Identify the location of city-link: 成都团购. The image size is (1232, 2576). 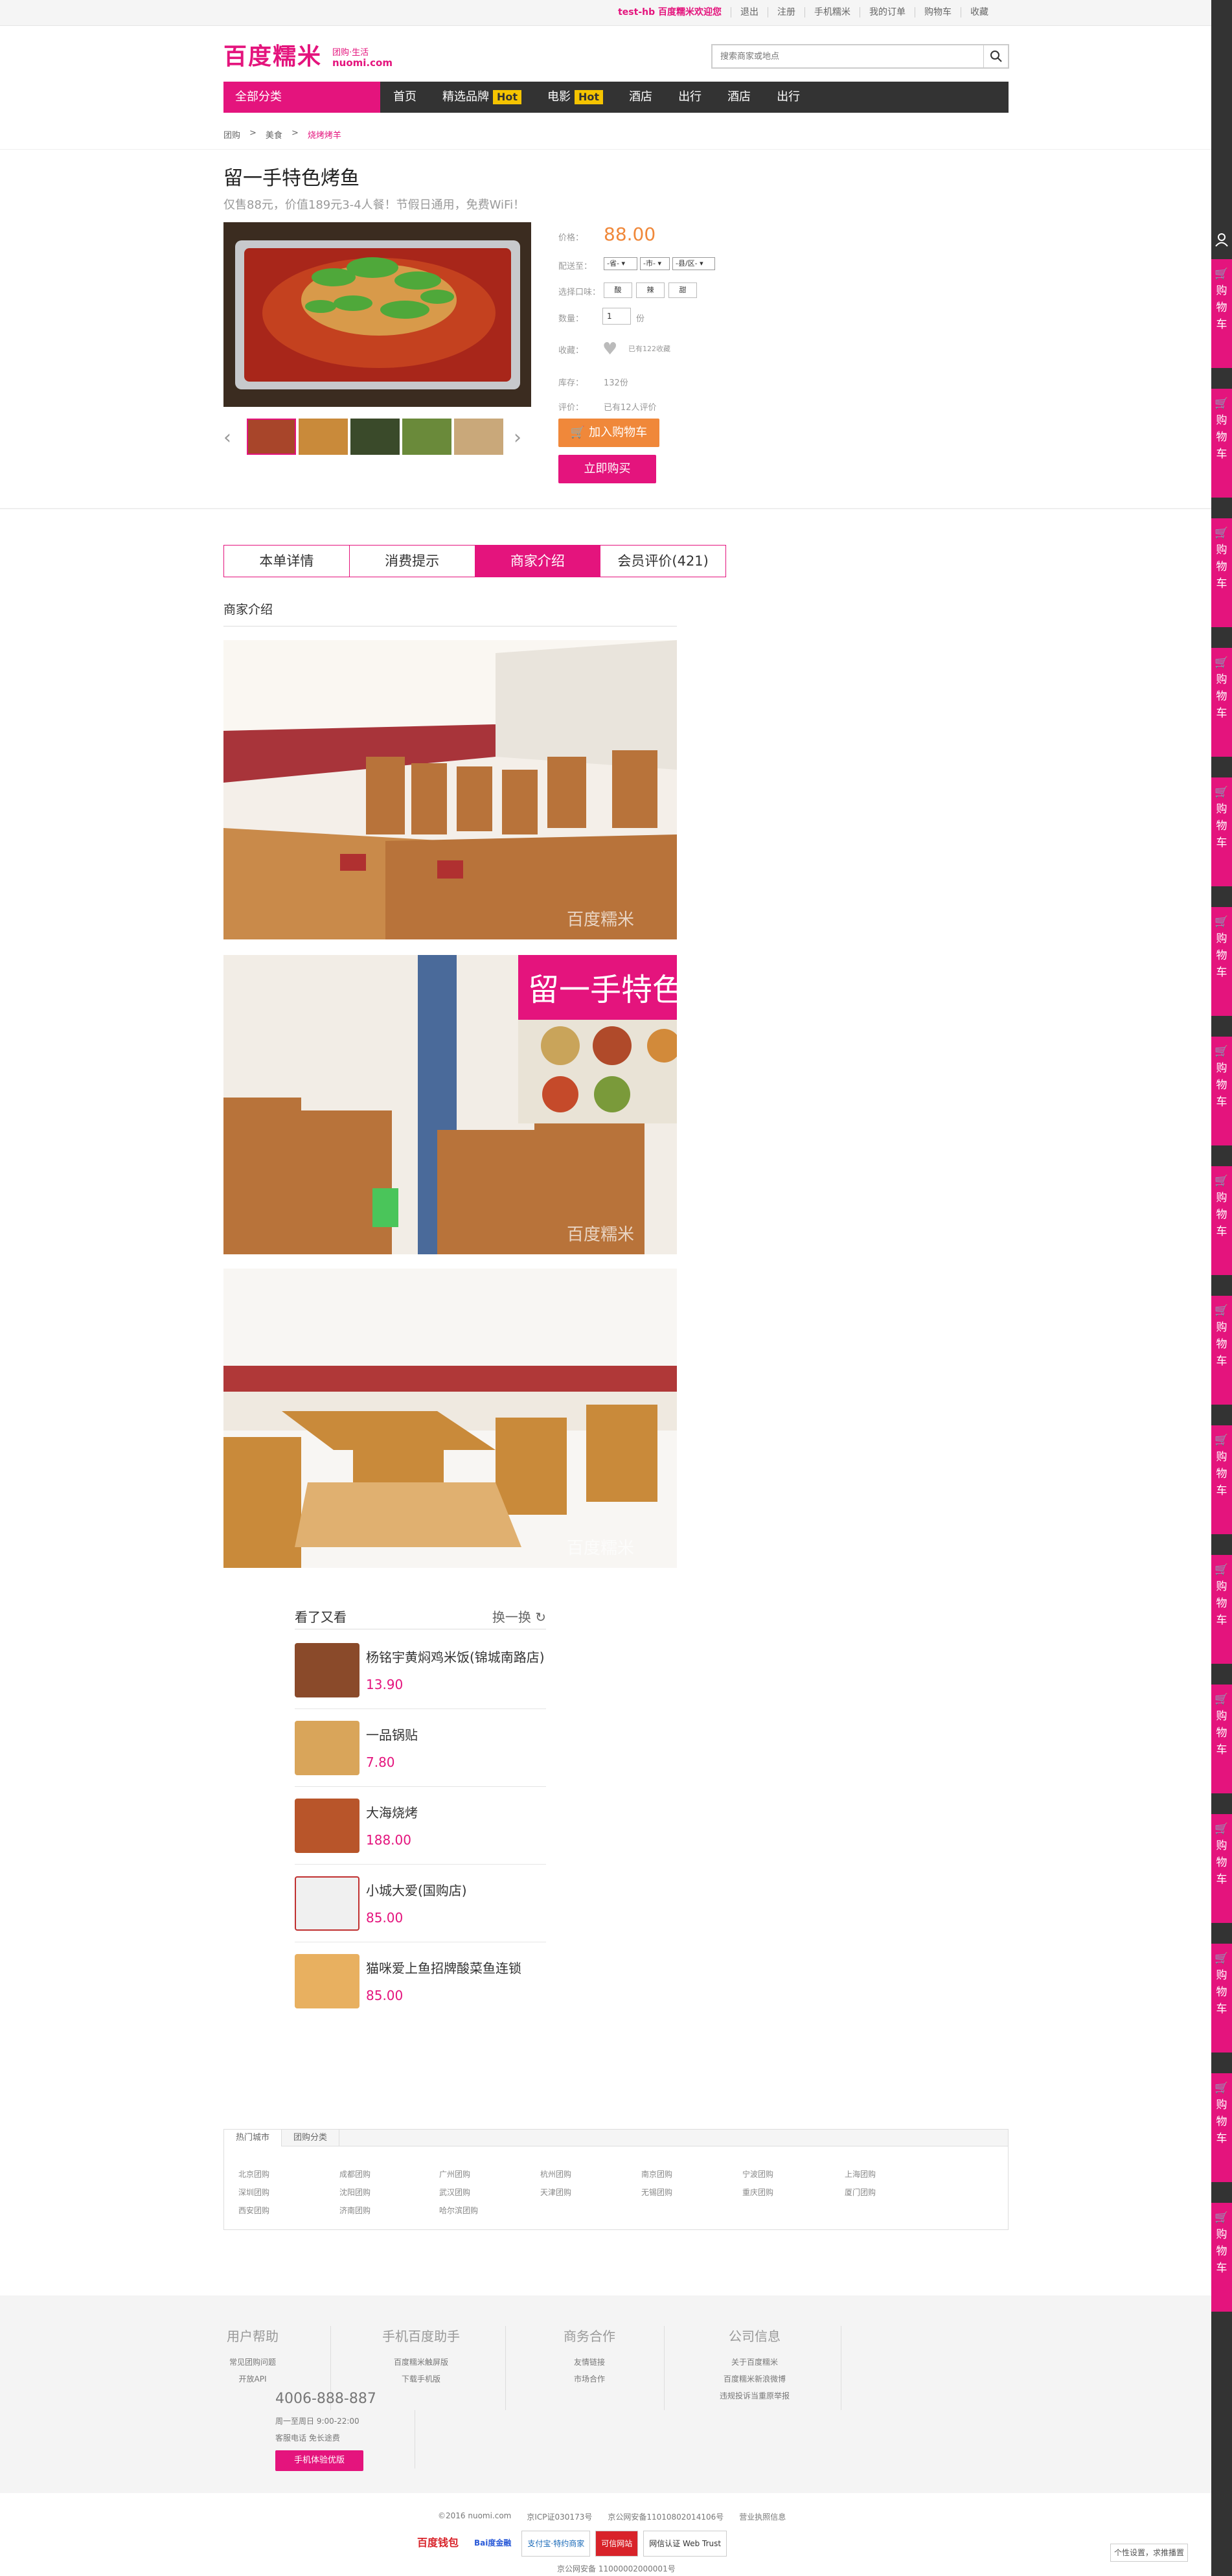
(355, 2173).